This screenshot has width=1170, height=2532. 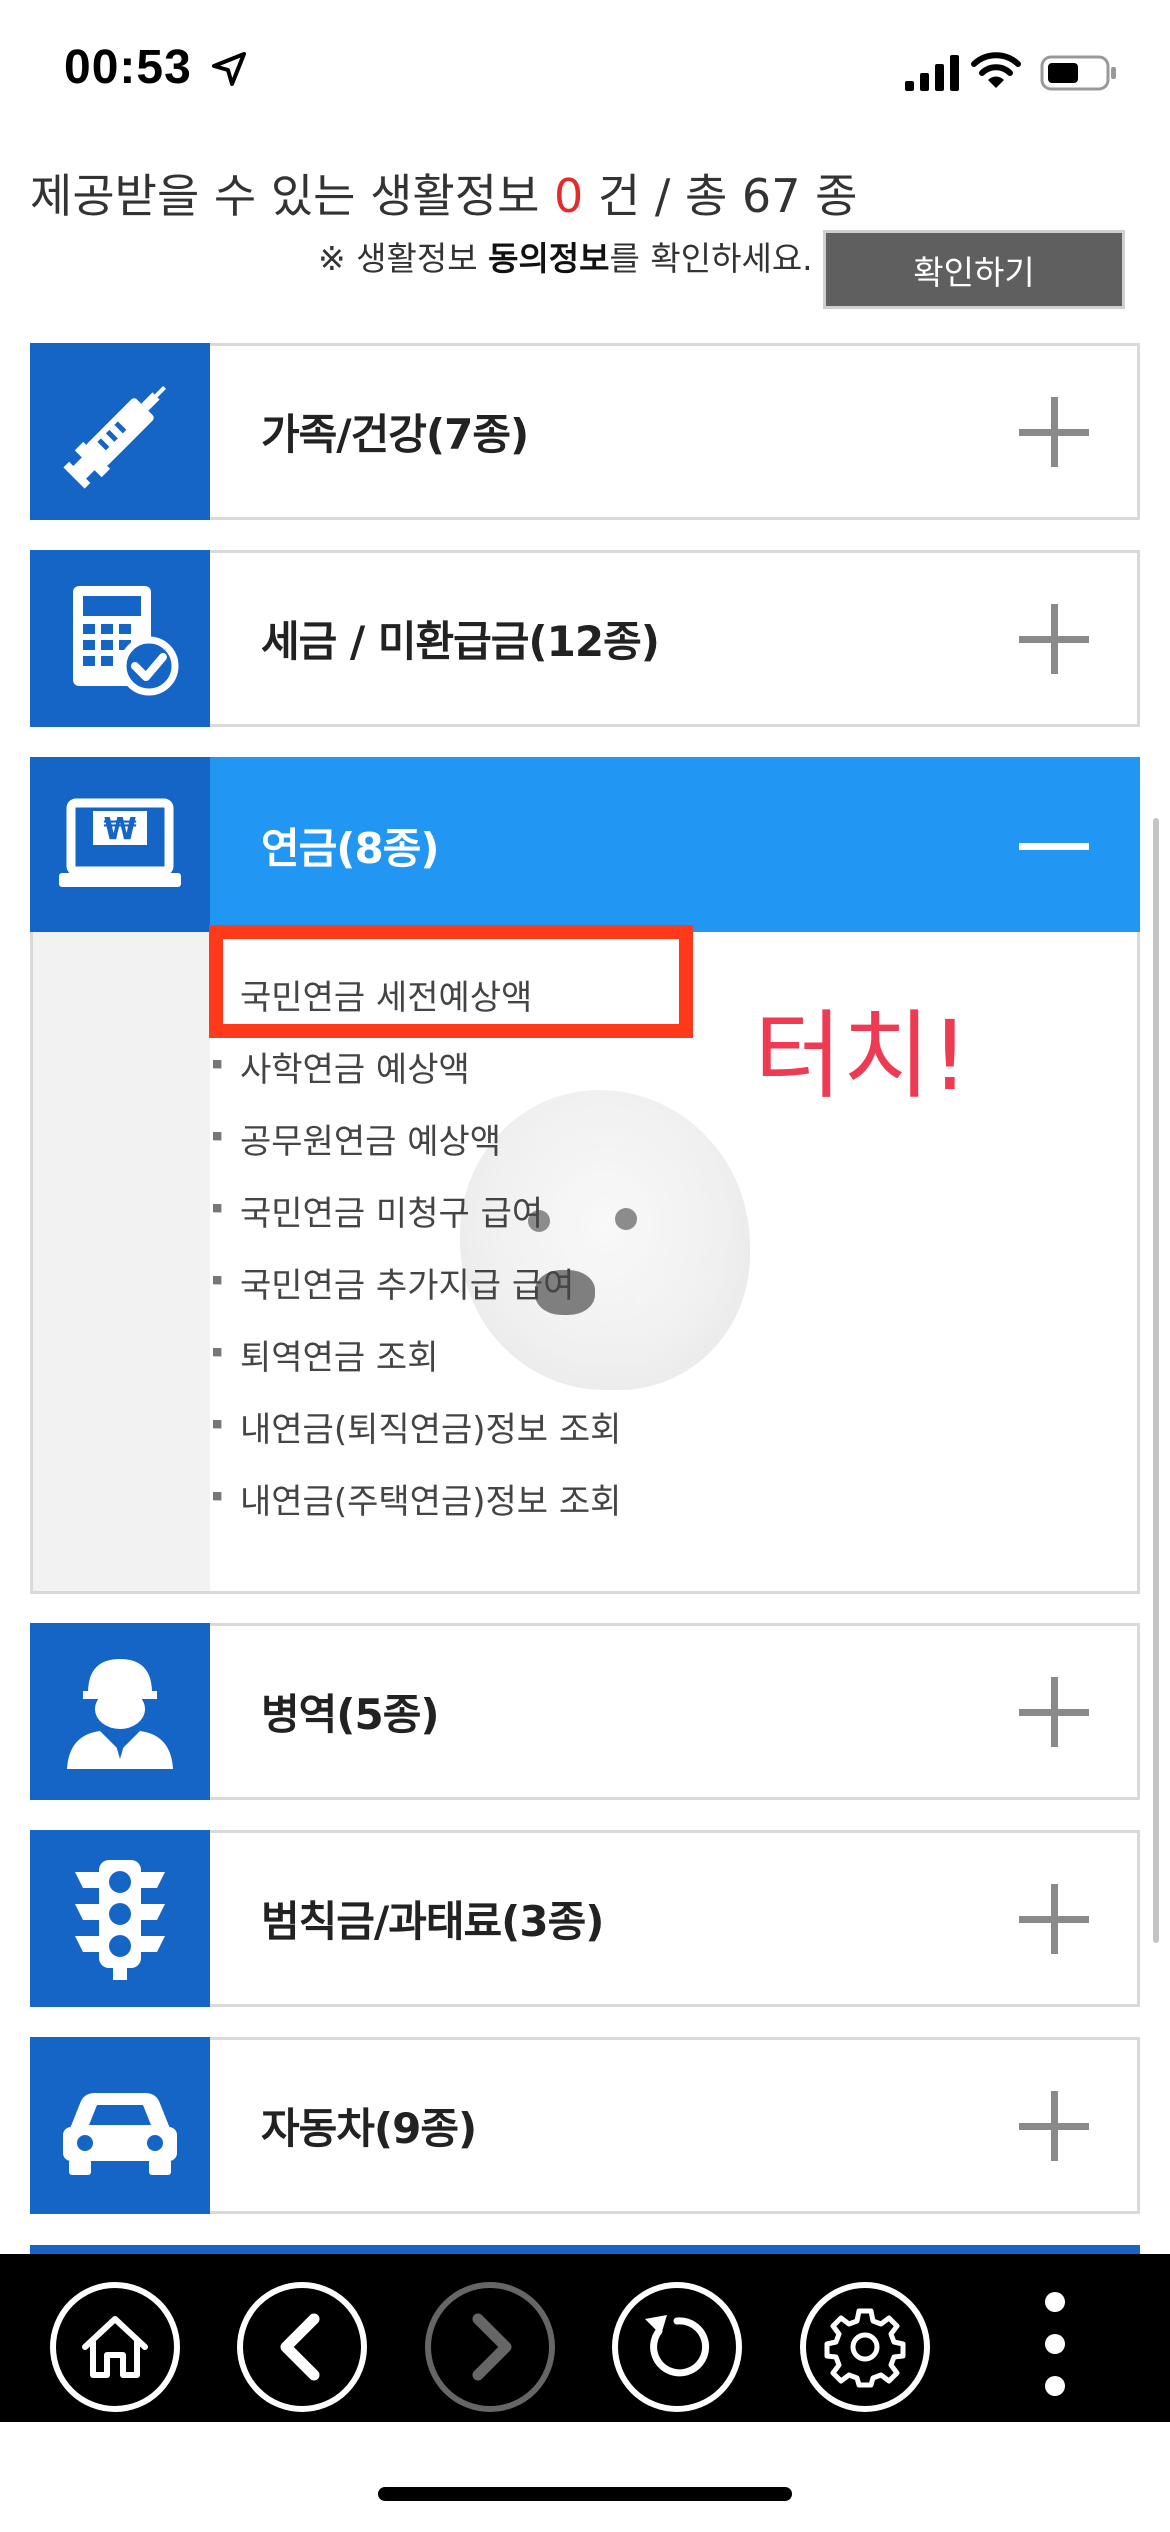 I want to click on category-label: 세금 / 미환급금(12종), so click(x=460, y=641).